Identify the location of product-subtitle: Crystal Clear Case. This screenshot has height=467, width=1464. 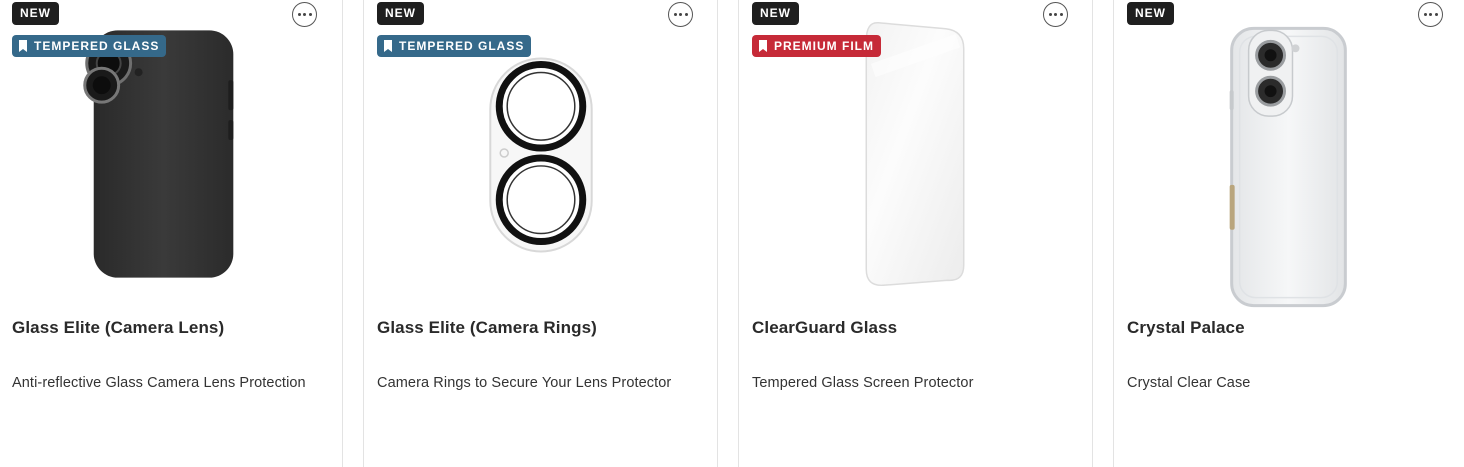
(1189, 383).